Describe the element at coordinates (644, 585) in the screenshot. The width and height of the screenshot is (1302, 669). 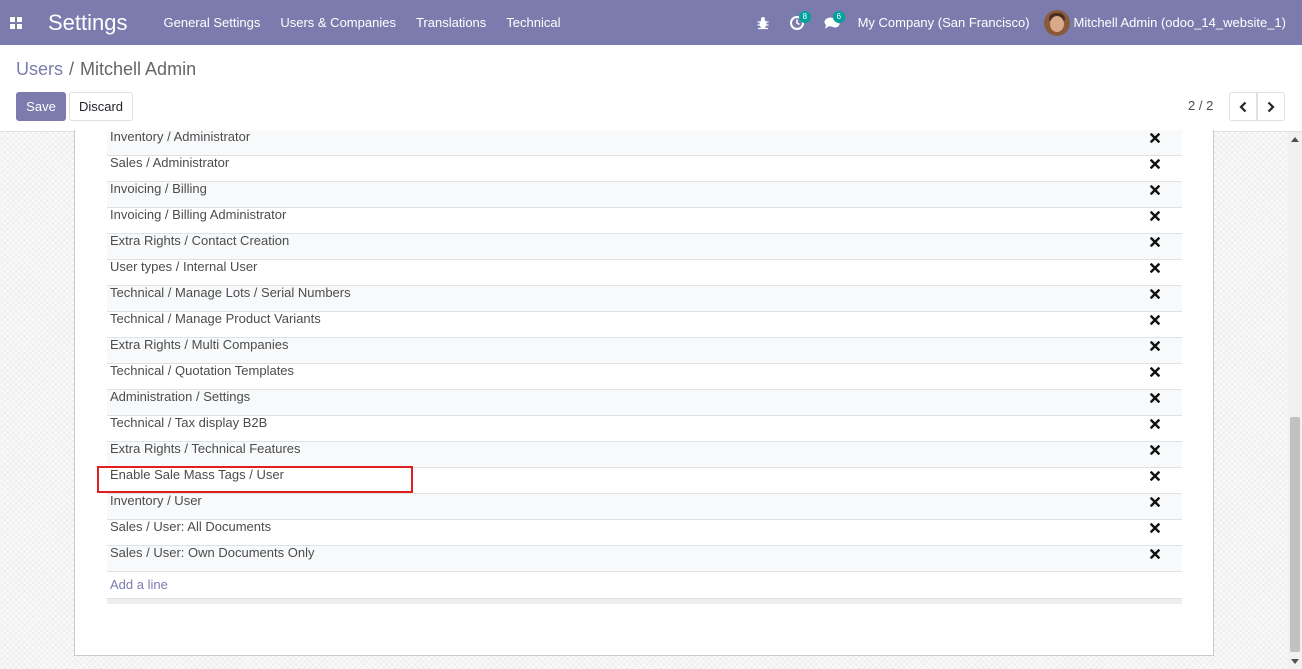
I see `add-line-link: Add a line` at that location.